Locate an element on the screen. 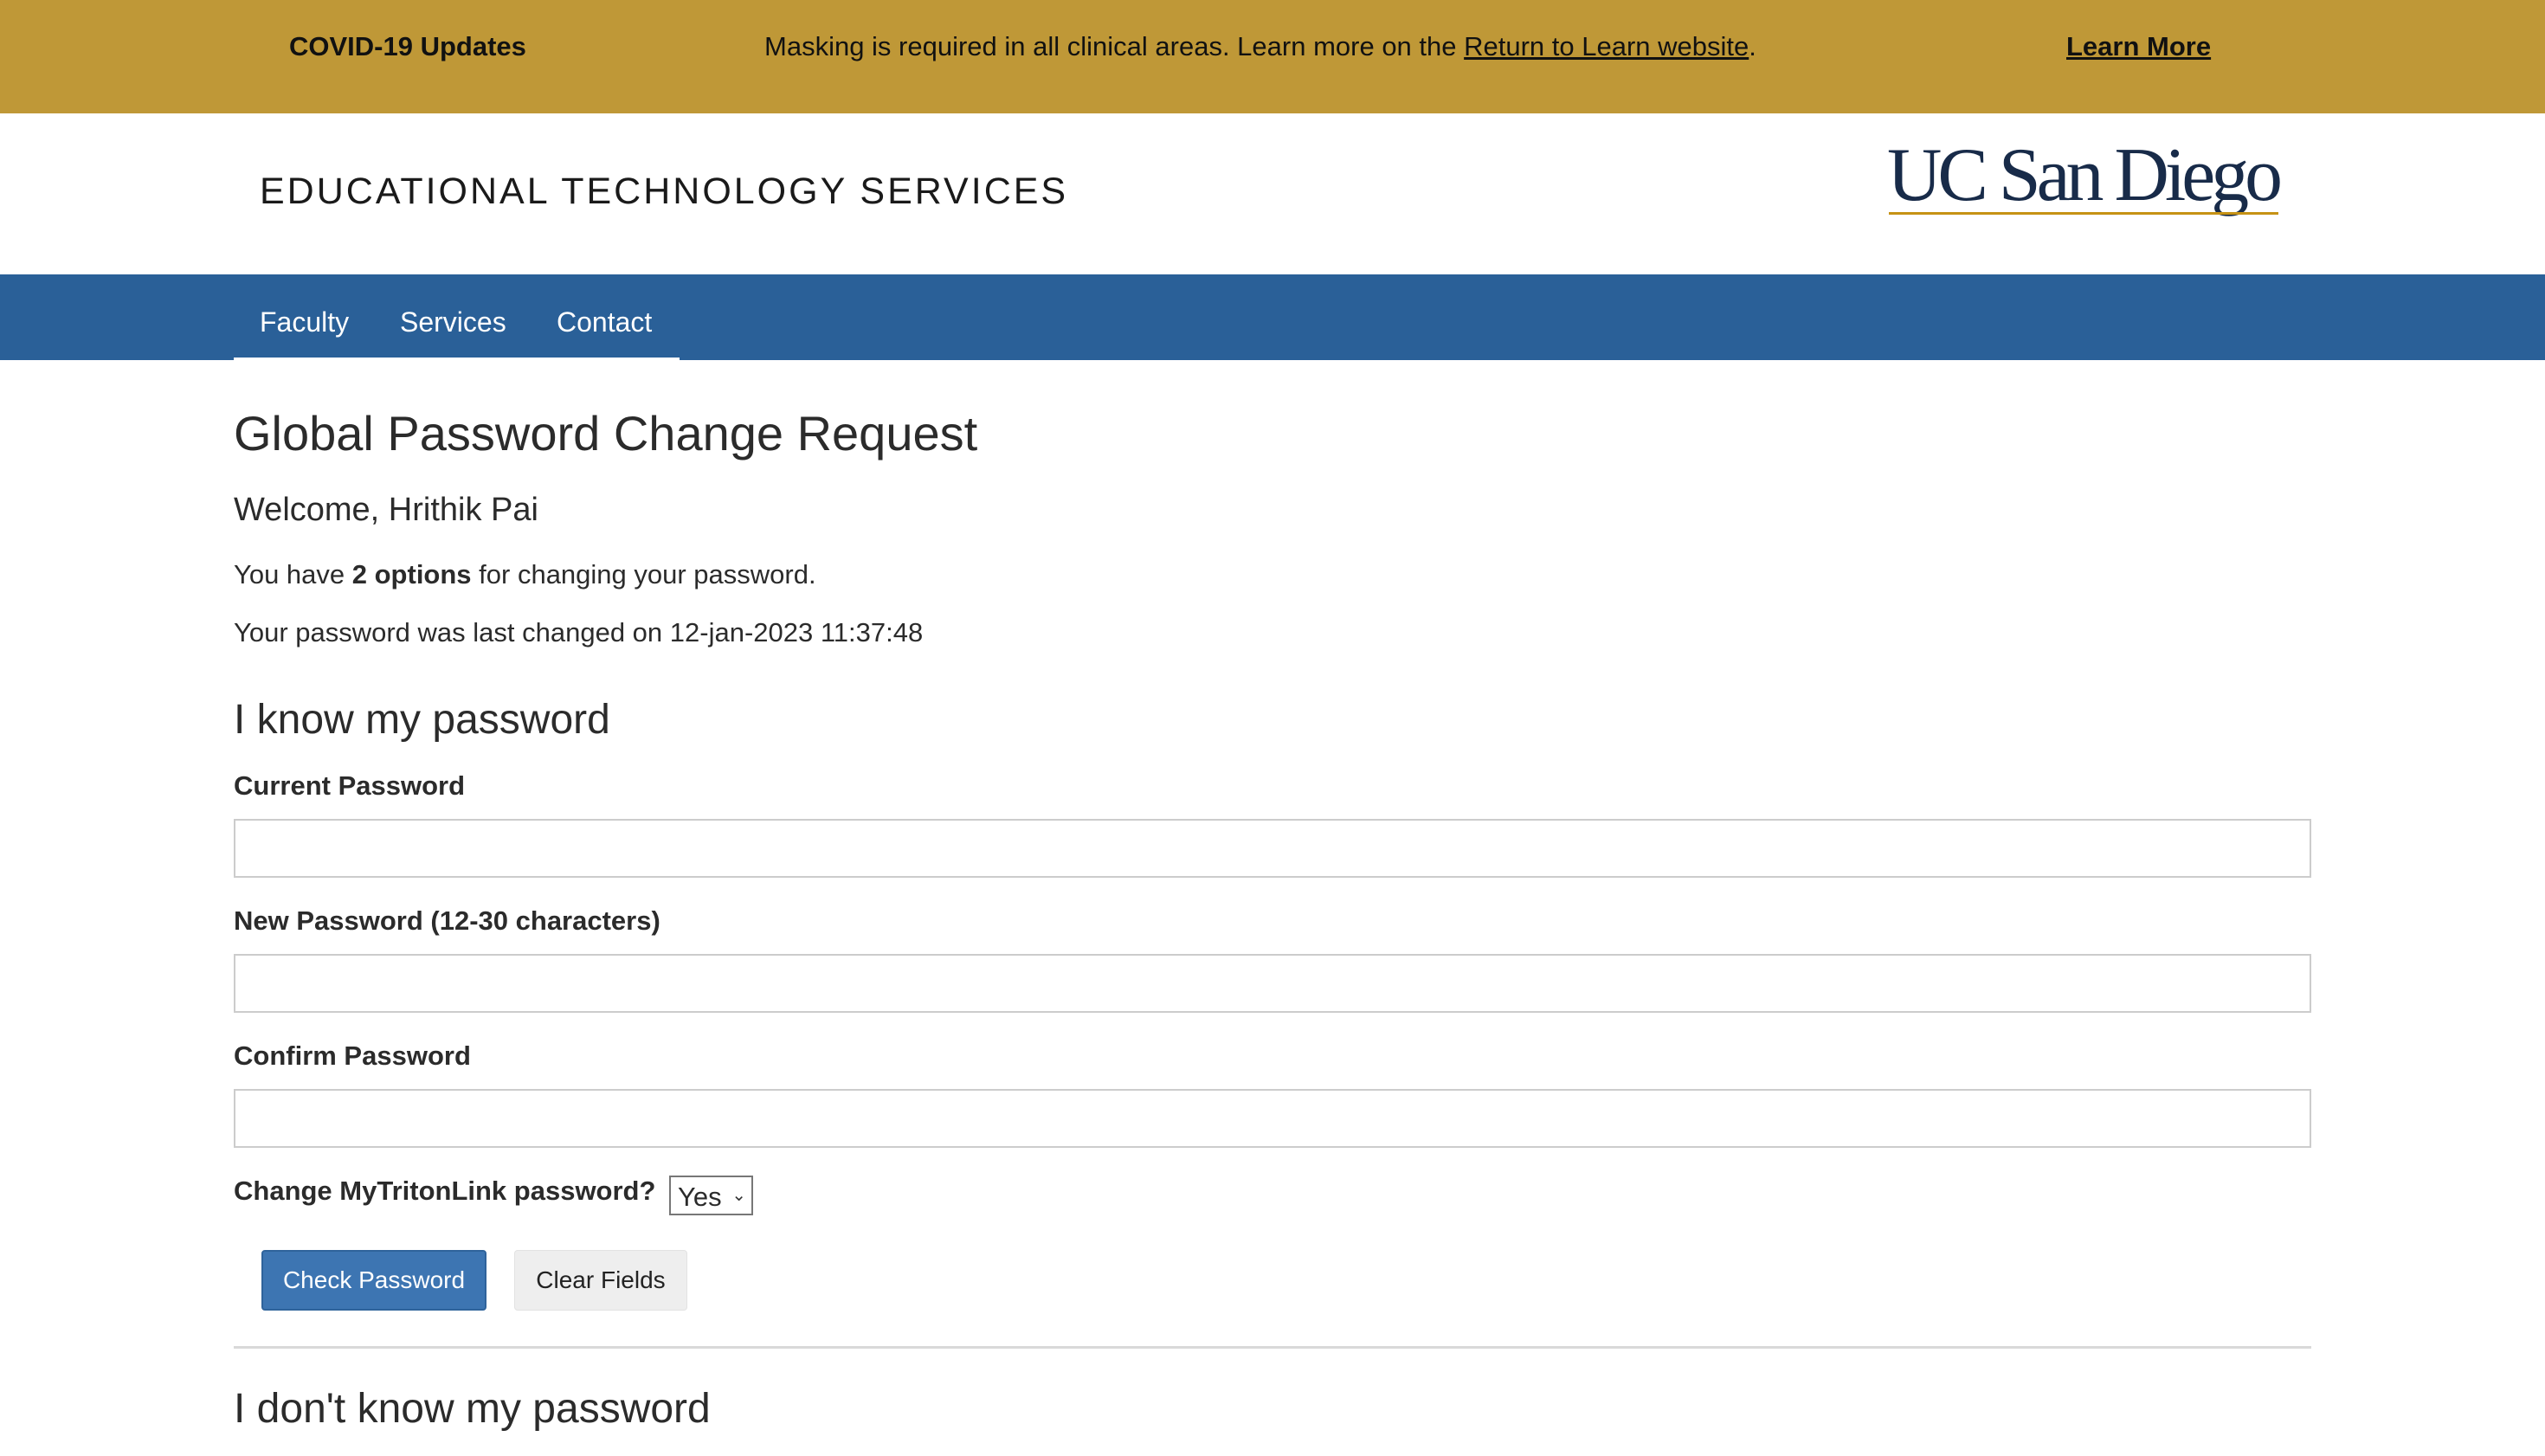 The height and width of the screenshot is (1456, 2545). logo-underline is located at coordinates (2083, 213).